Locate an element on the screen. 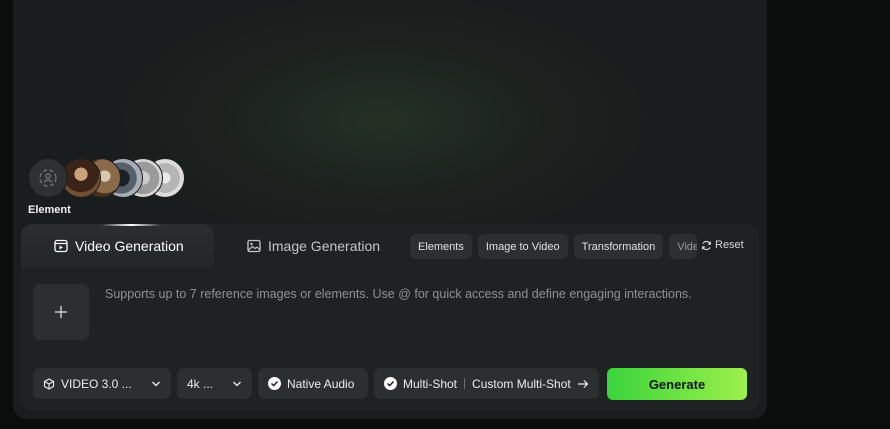  tab-video-generation: Video Generation is located at coordinates (117, 246).